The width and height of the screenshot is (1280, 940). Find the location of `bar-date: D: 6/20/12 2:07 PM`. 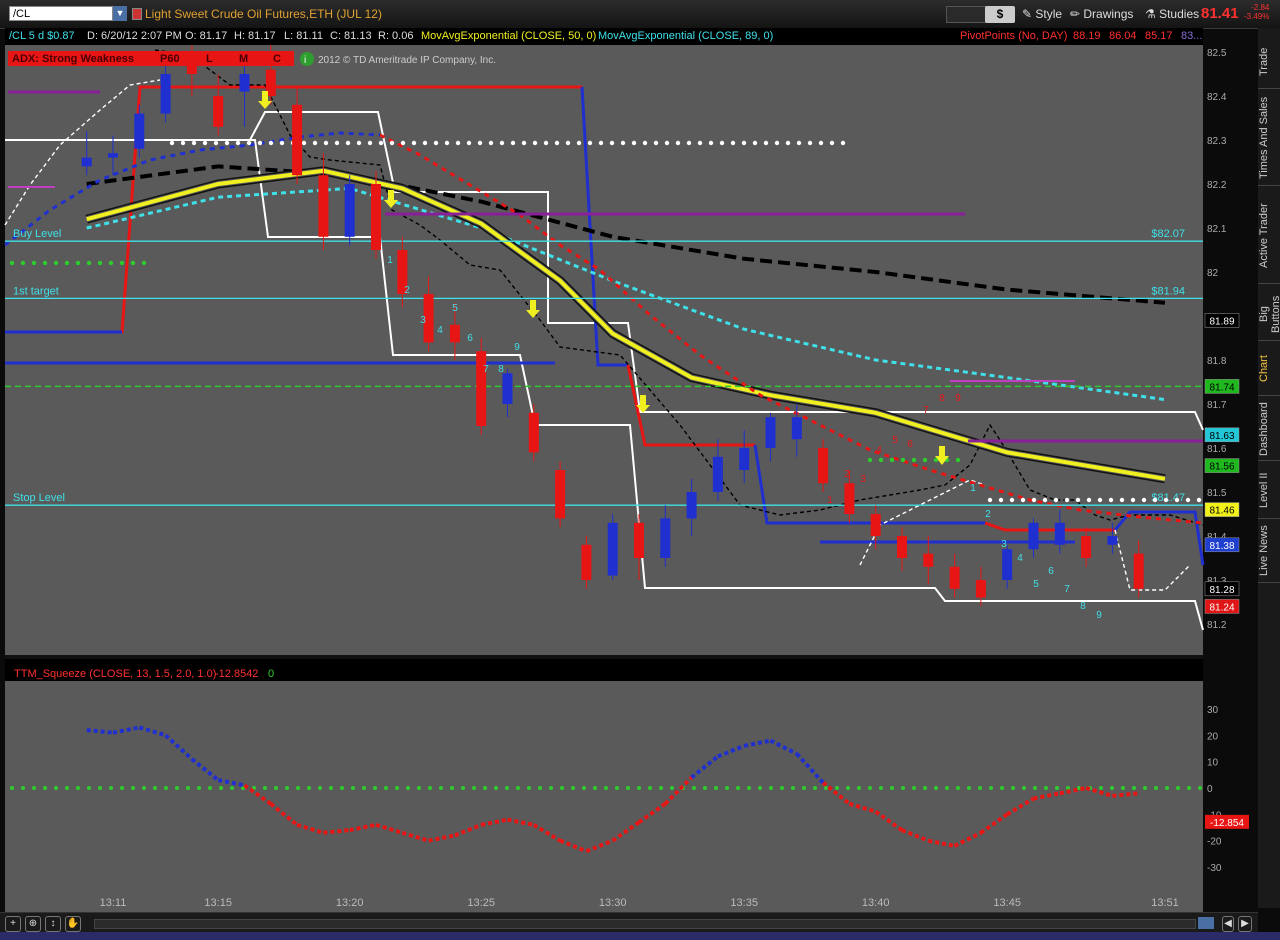

bar-date: D: 6/20/12 2:07 PM is located at coordinates (134, 36).